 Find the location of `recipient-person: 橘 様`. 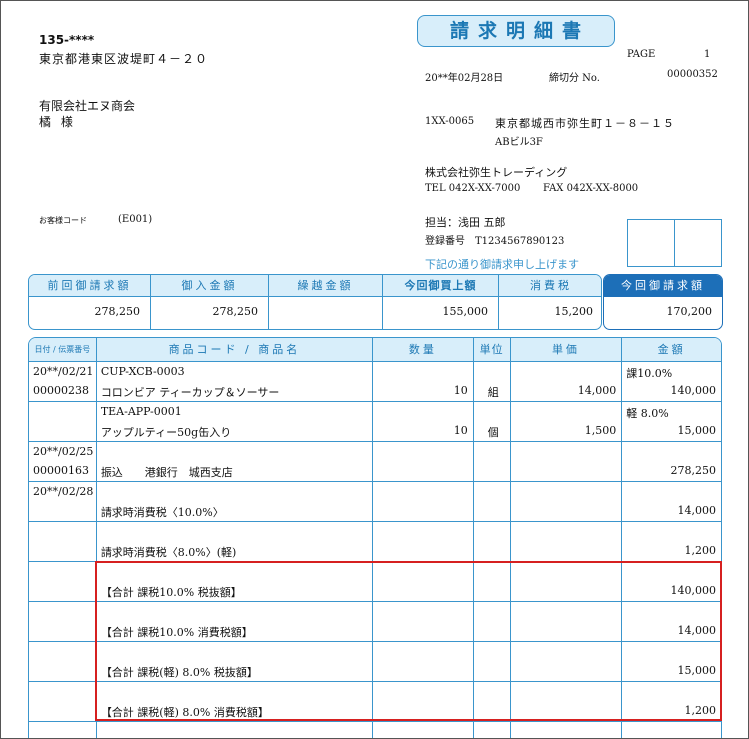

recipient-person: 橘 様 is located at coordinates (57, 122).